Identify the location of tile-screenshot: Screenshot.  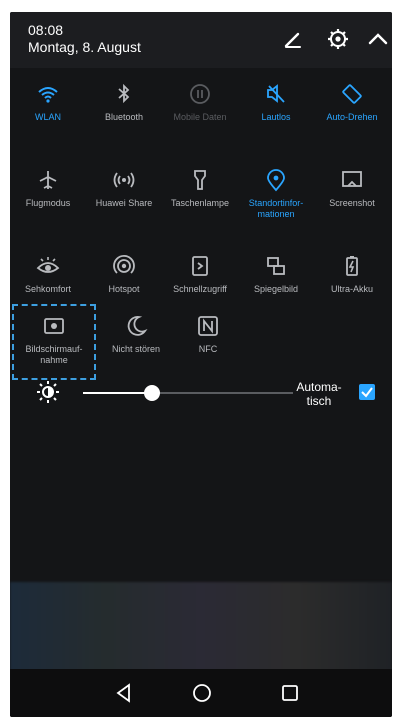
(352, 199).